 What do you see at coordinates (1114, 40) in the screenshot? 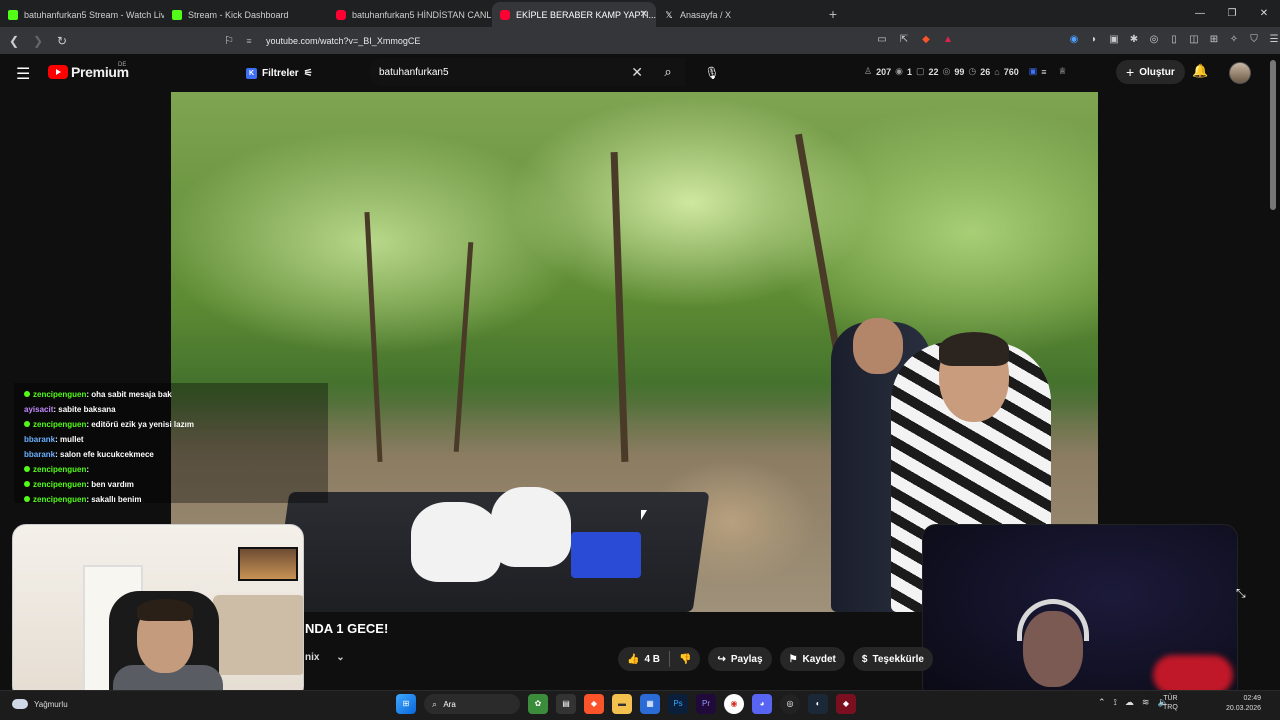
I see `extension-3-icon: ▣` at bounding box center [1114, 40].